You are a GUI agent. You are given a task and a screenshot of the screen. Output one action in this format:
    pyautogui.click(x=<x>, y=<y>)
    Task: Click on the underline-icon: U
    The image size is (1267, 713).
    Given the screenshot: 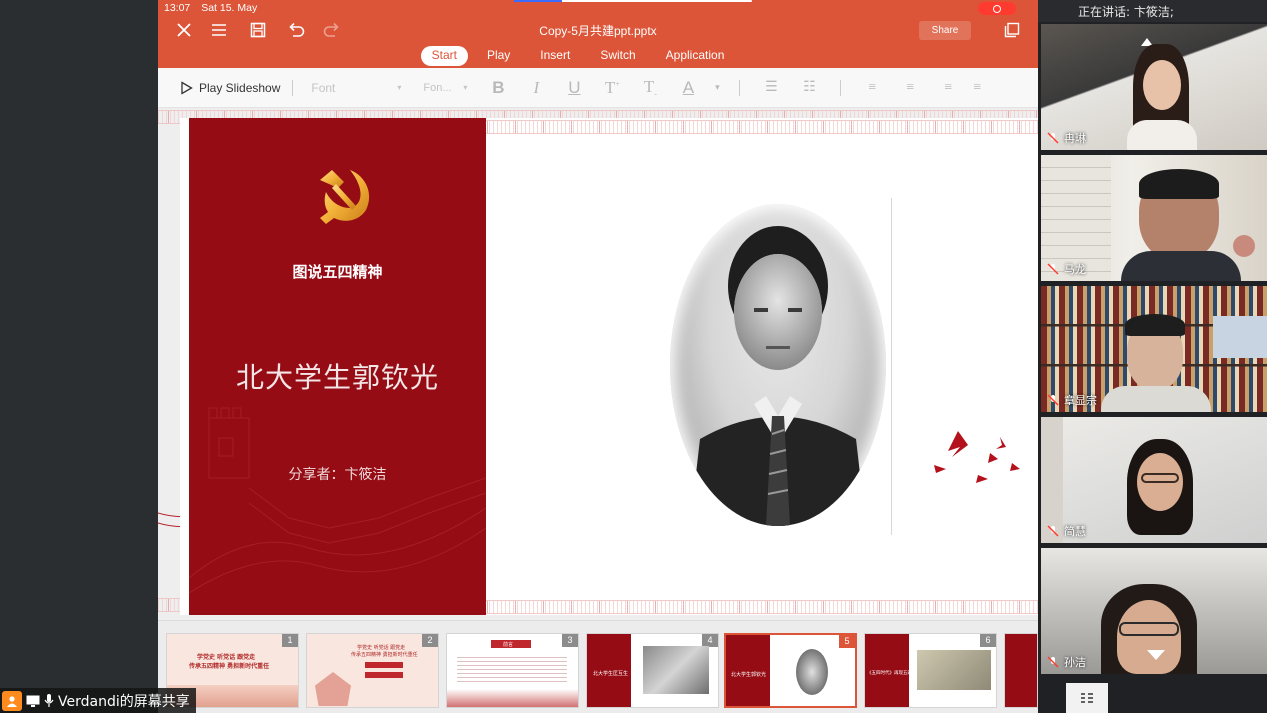 What is the action you would take?
    pyautogui.click(x=574, y=88)
    